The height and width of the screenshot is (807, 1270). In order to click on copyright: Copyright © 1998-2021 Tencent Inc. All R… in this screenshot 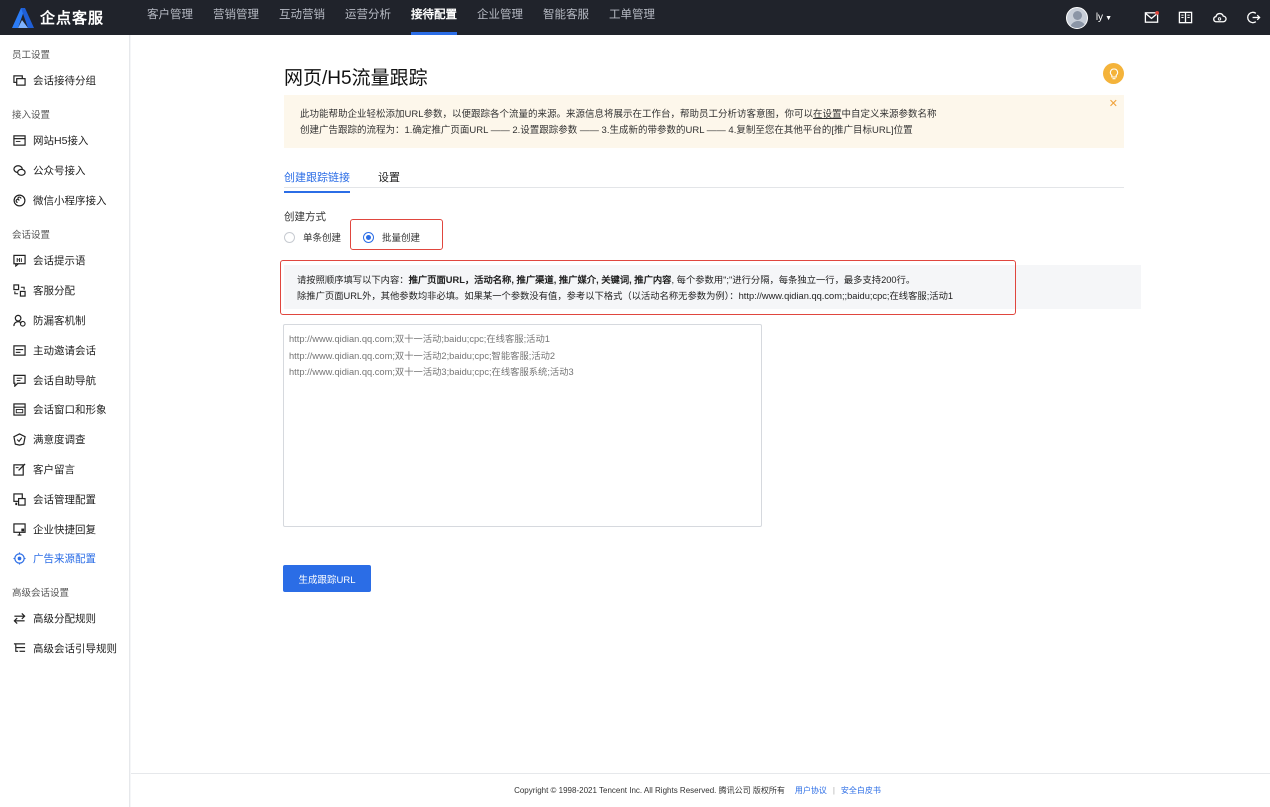, I will do `click(649, 790)`.